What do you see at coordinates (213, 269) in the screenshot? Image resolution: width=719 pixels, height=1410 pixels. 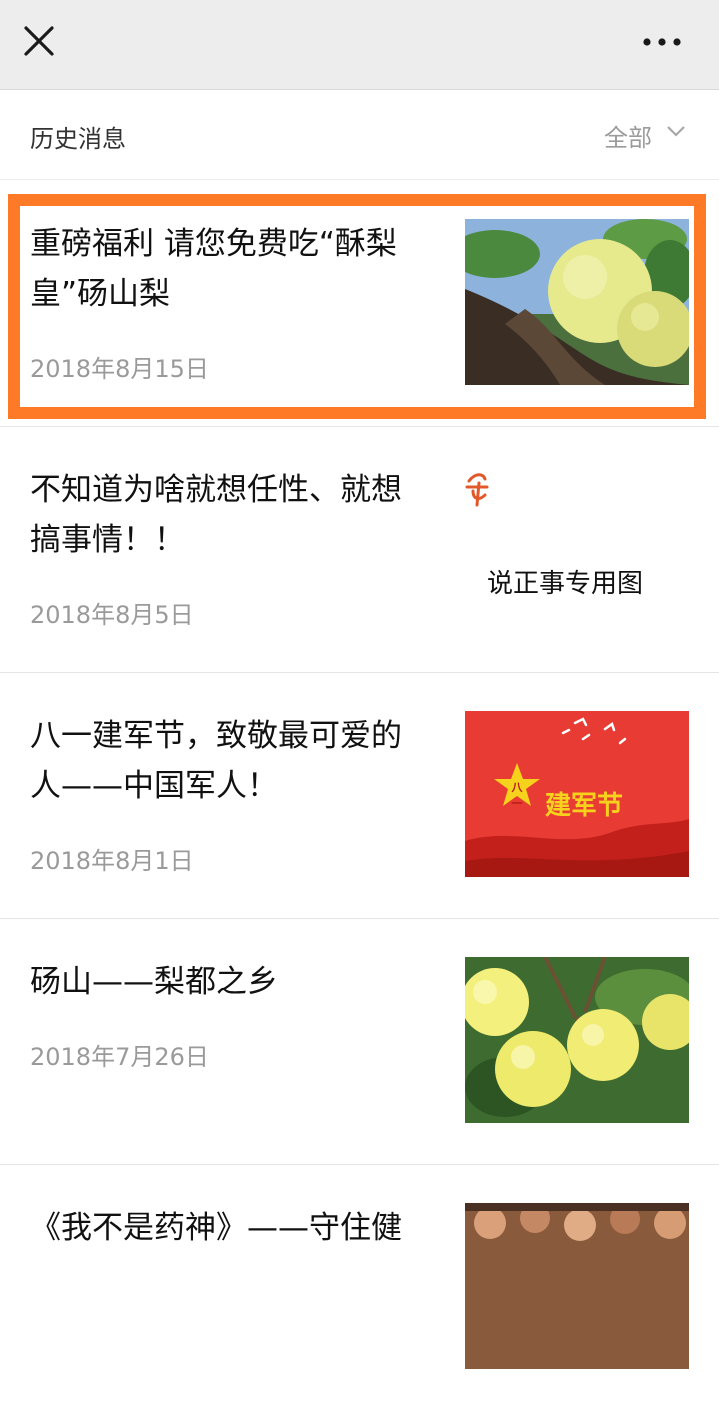 I see `article-title: 重磅福利 请您免费吃“酥梨皇”砀山梨` at bounding box center [213, 269].